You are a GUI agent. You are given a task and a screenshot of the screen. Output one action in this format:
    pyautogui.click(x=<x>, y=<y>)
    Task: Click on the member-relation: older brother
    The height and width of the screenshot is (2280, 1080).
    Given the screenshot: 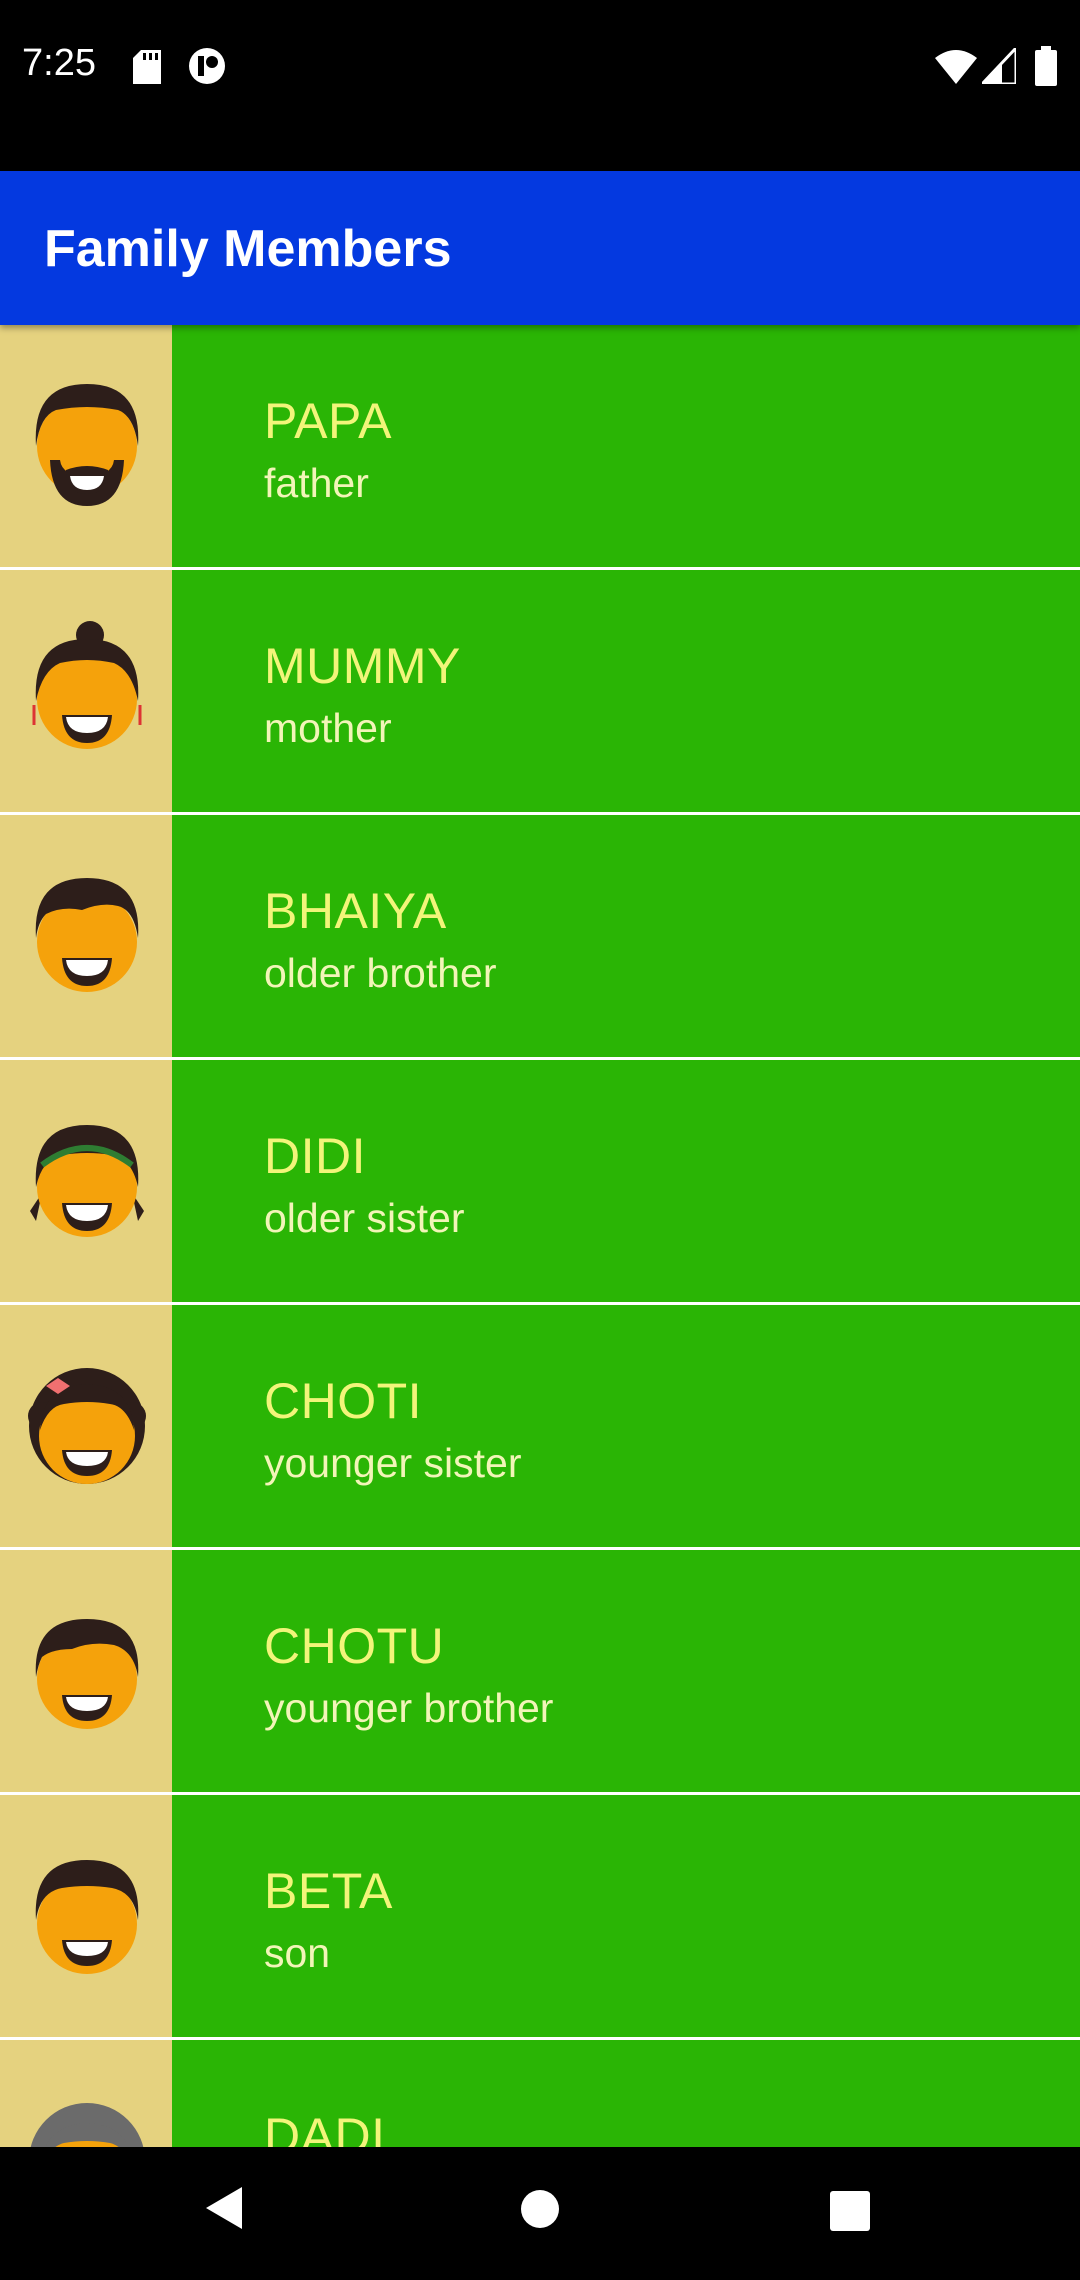 What is the action you would take?
    pyautogui.click(x=380, y=973)
    